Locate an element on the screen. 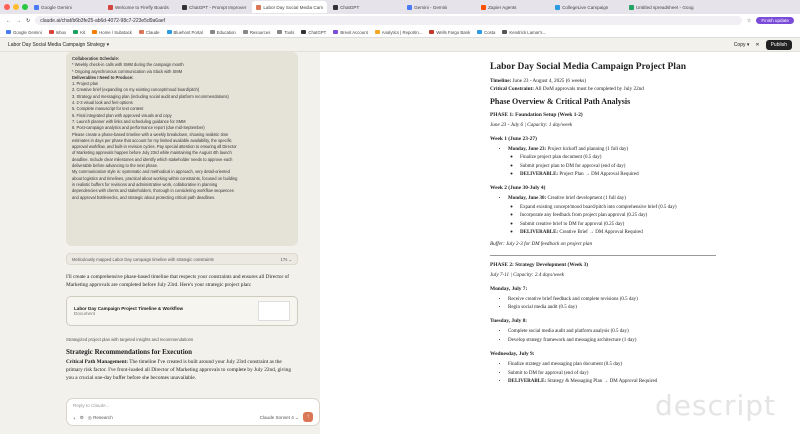  task-item: Begin social media audit (0.5 day) is located at coordinates (654, 308).